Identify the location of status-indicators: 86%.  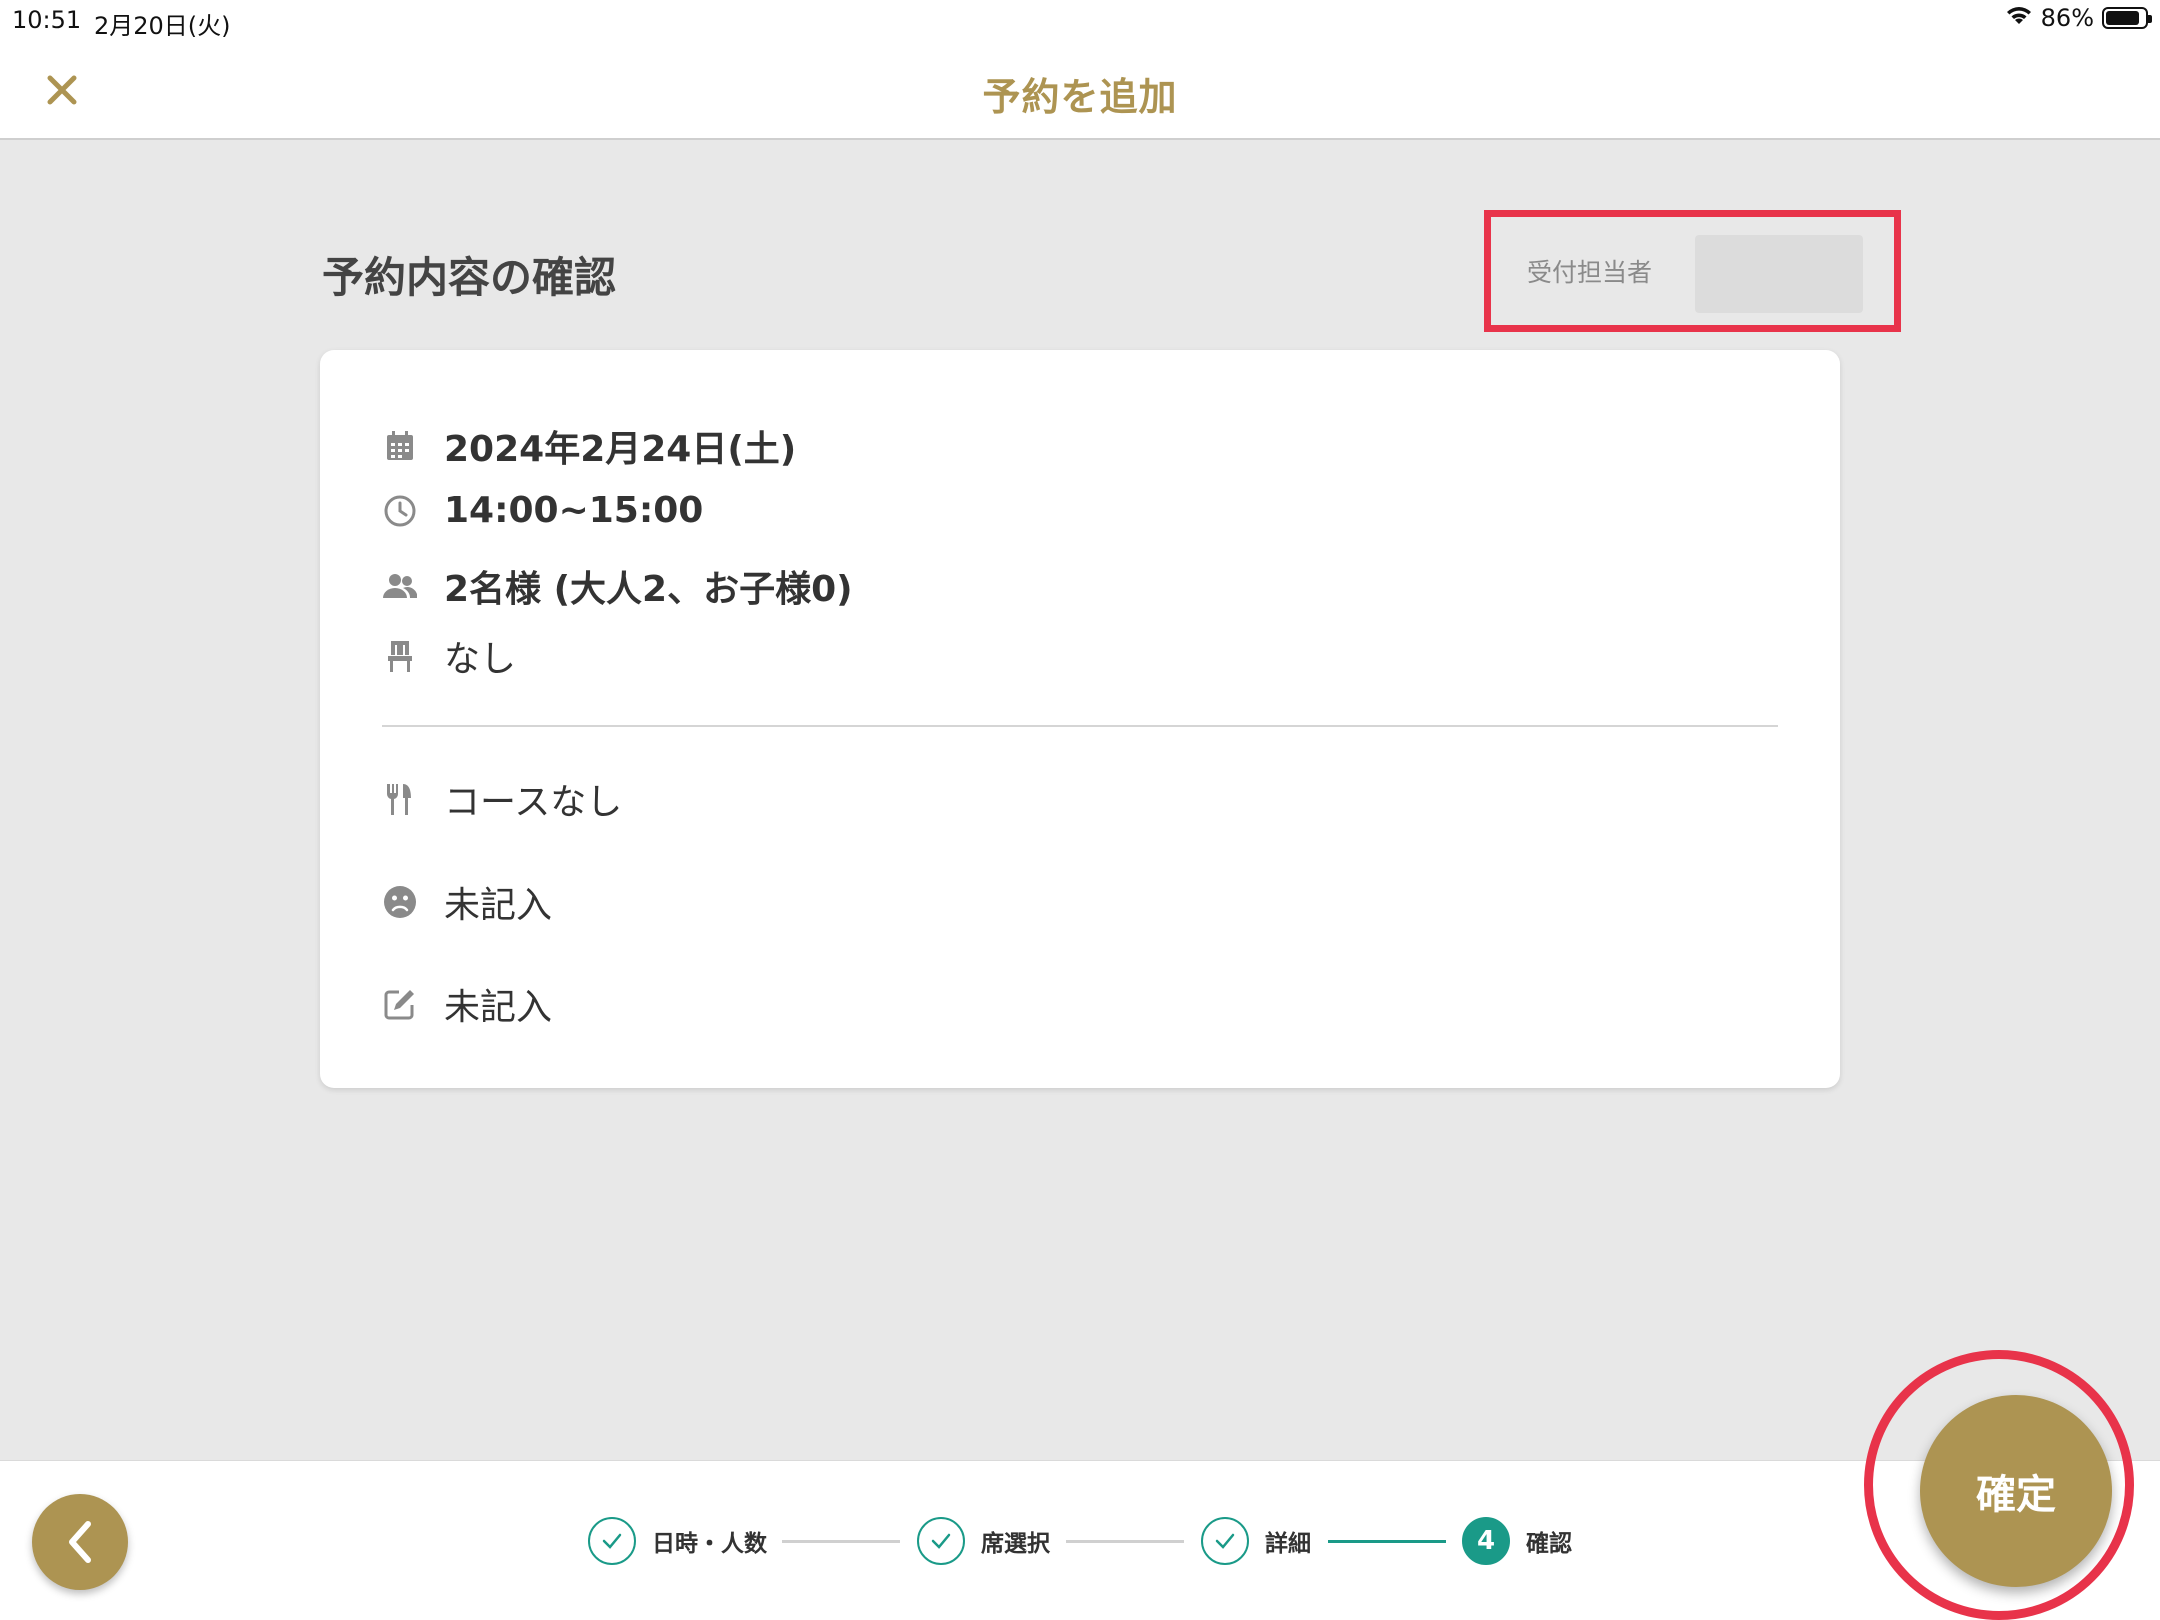
(2078, 18).